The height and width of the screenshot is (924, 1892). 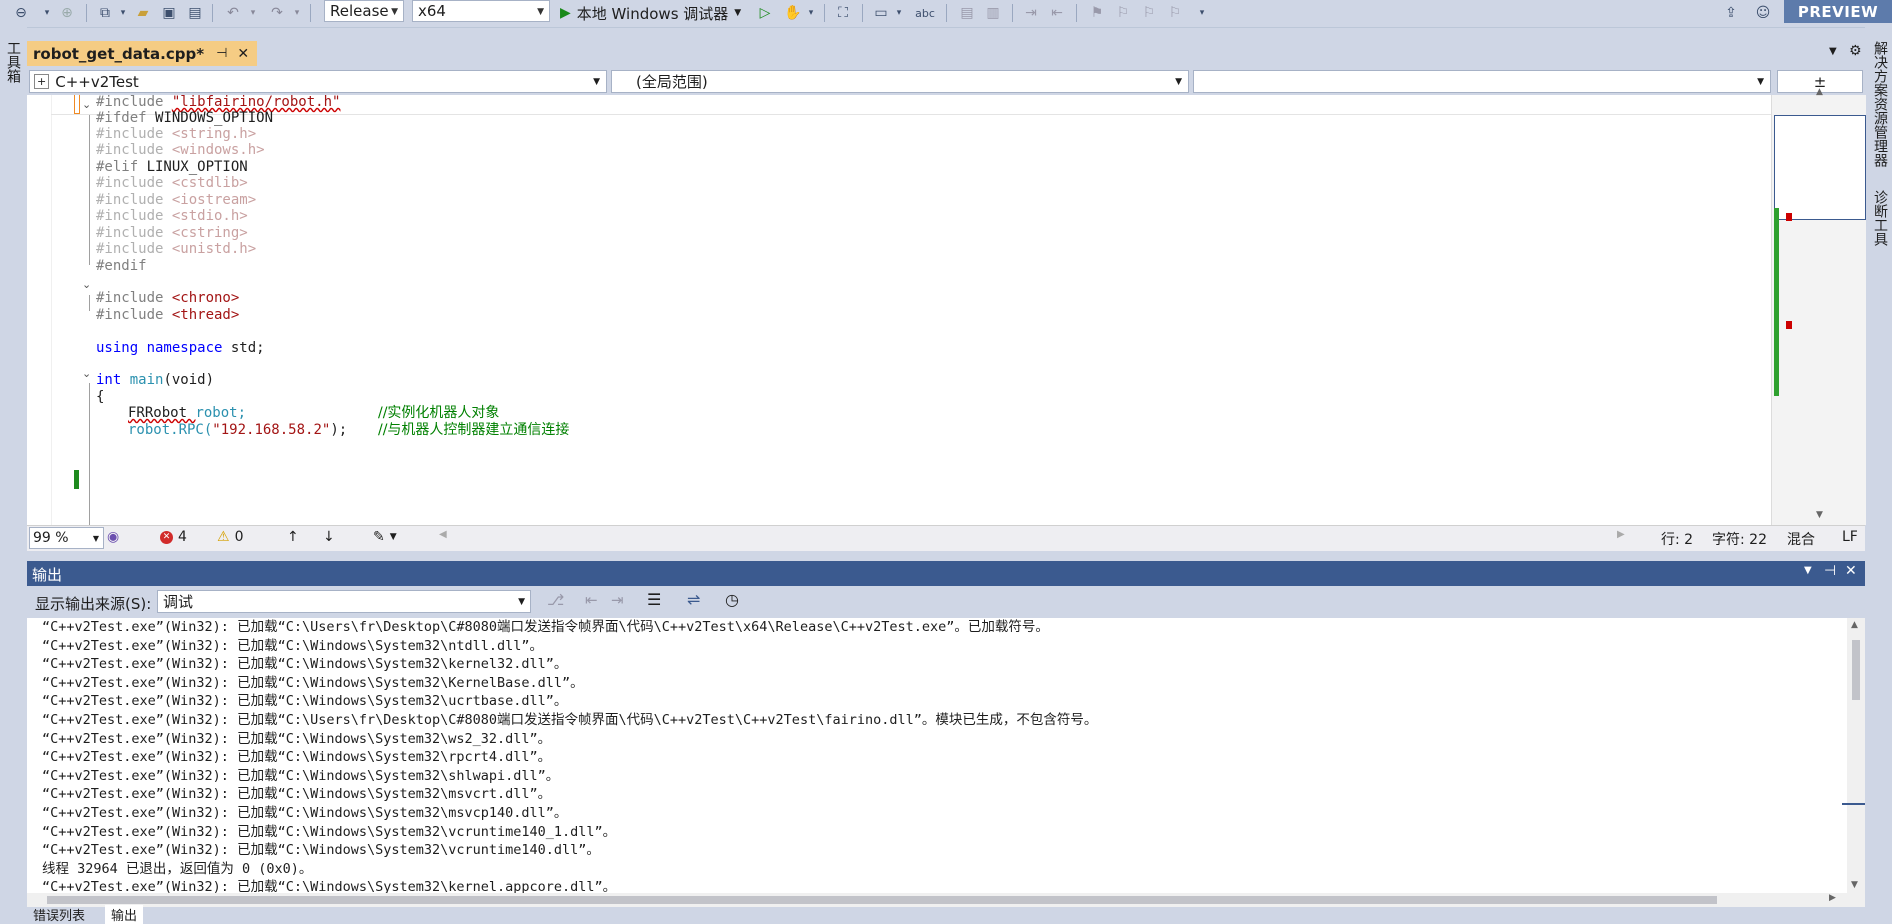 What do you see at coordinates (1880, 104) in the screenshot?
I see `solution-explorer-tab: 解决方案资源管理器` at bounding box center [1880, 104].